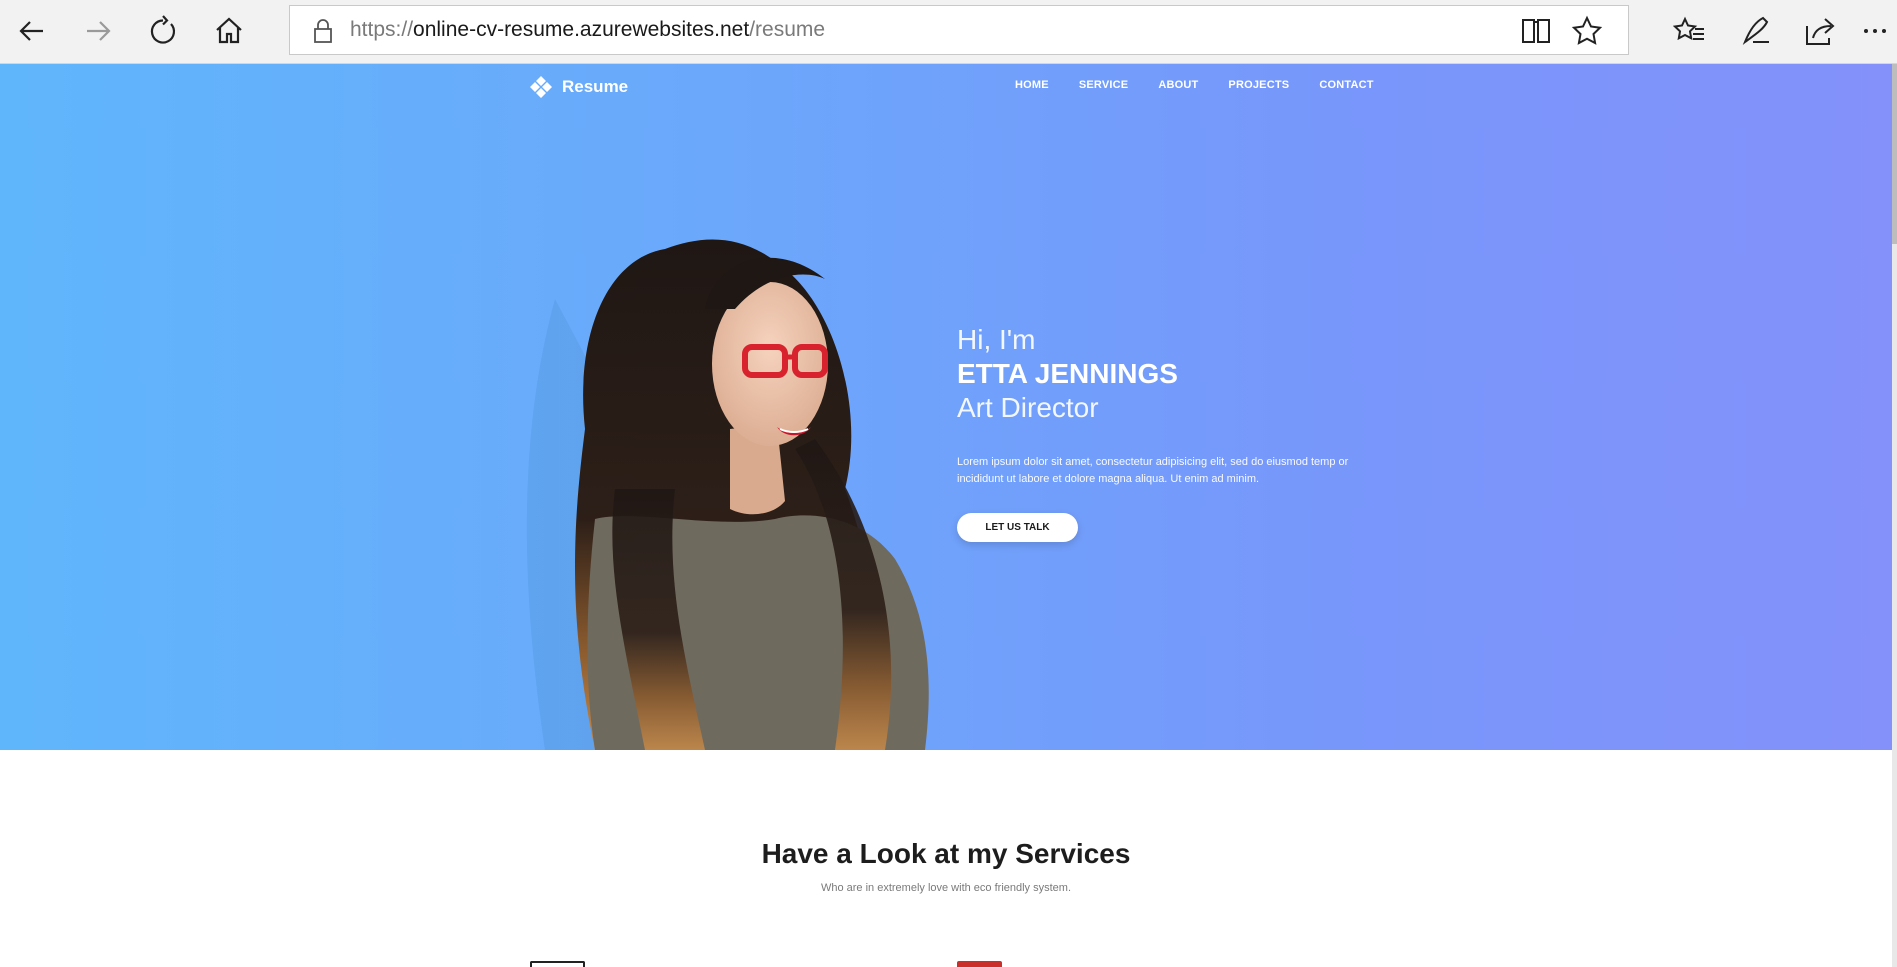  What do you see at coordinates (1894, 515) in the screenshot?
I see `page-scrollbar` at bounding box center [1894, 515].